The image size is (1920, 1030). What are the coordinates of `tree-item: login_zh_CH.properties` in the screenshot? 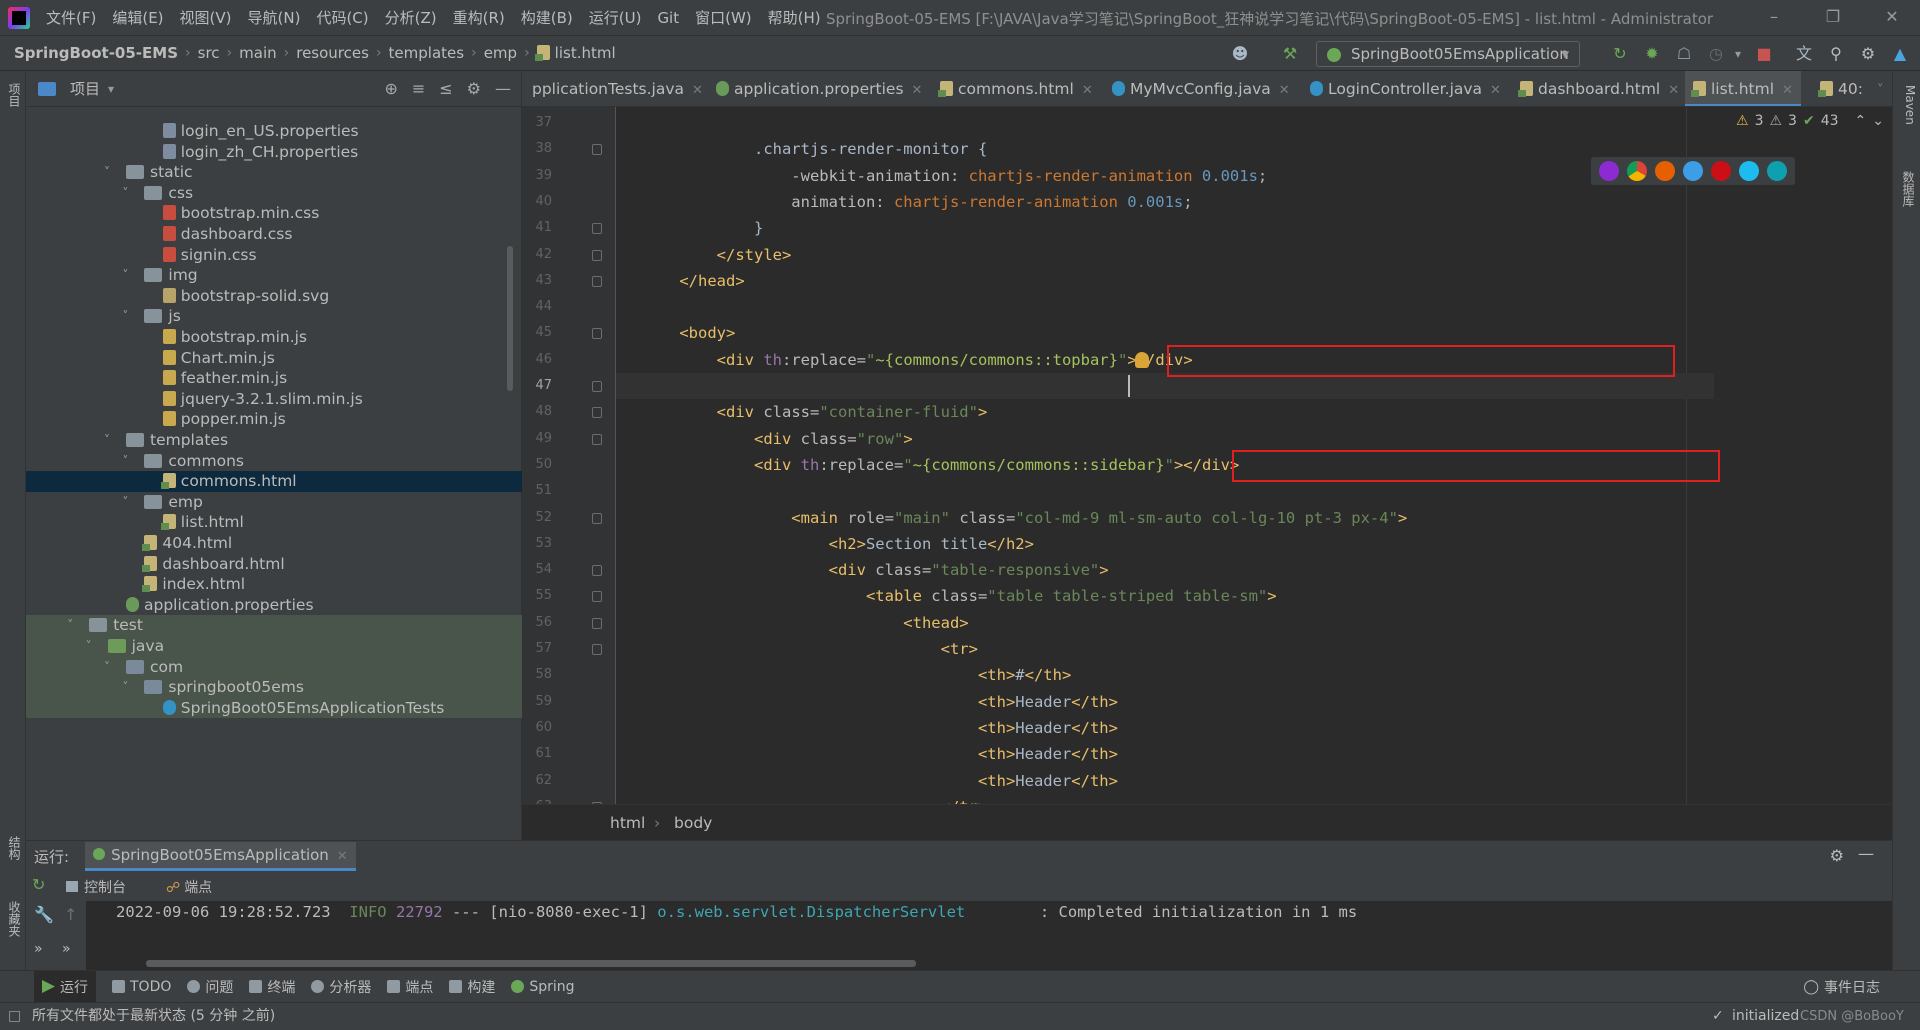 It's located at (274, 152).